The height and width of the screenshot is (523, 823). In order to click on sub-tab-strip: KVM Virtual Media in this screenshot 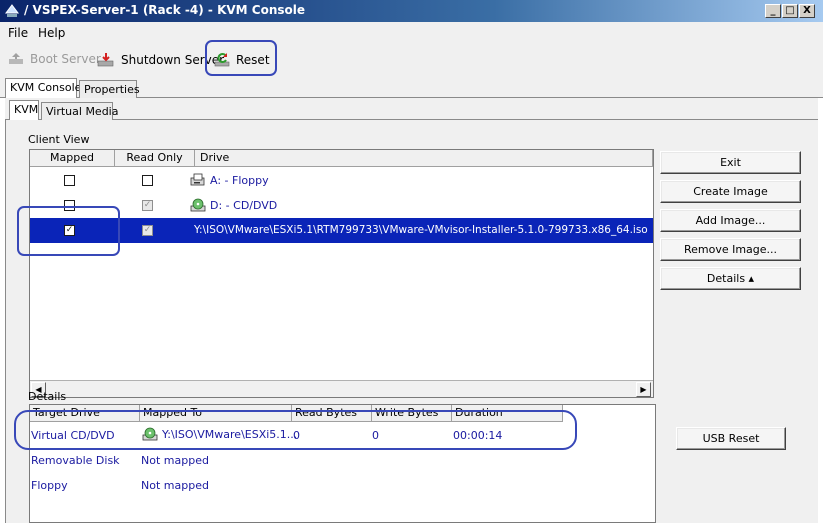, I will do `click(411, 109)`.